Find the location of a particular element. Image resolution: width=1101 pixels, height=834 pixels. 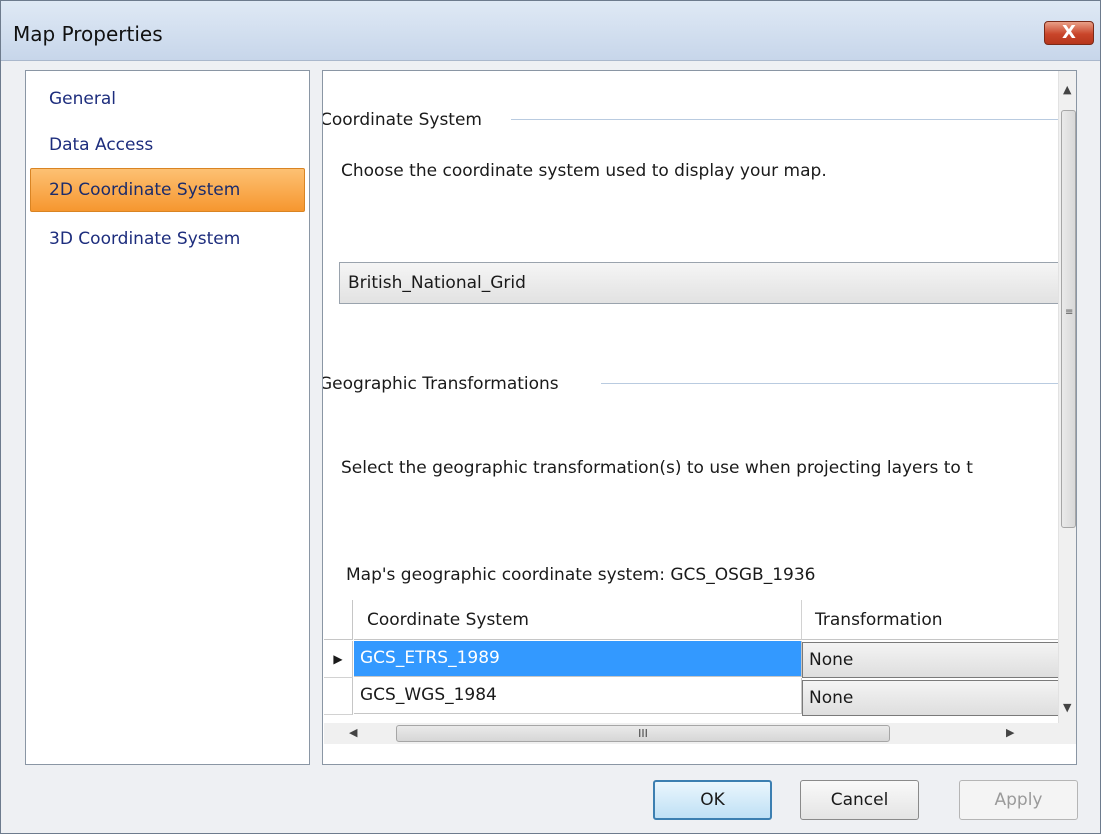

horizontal-scroll-thumb: III is located at coordinates (643, 733).